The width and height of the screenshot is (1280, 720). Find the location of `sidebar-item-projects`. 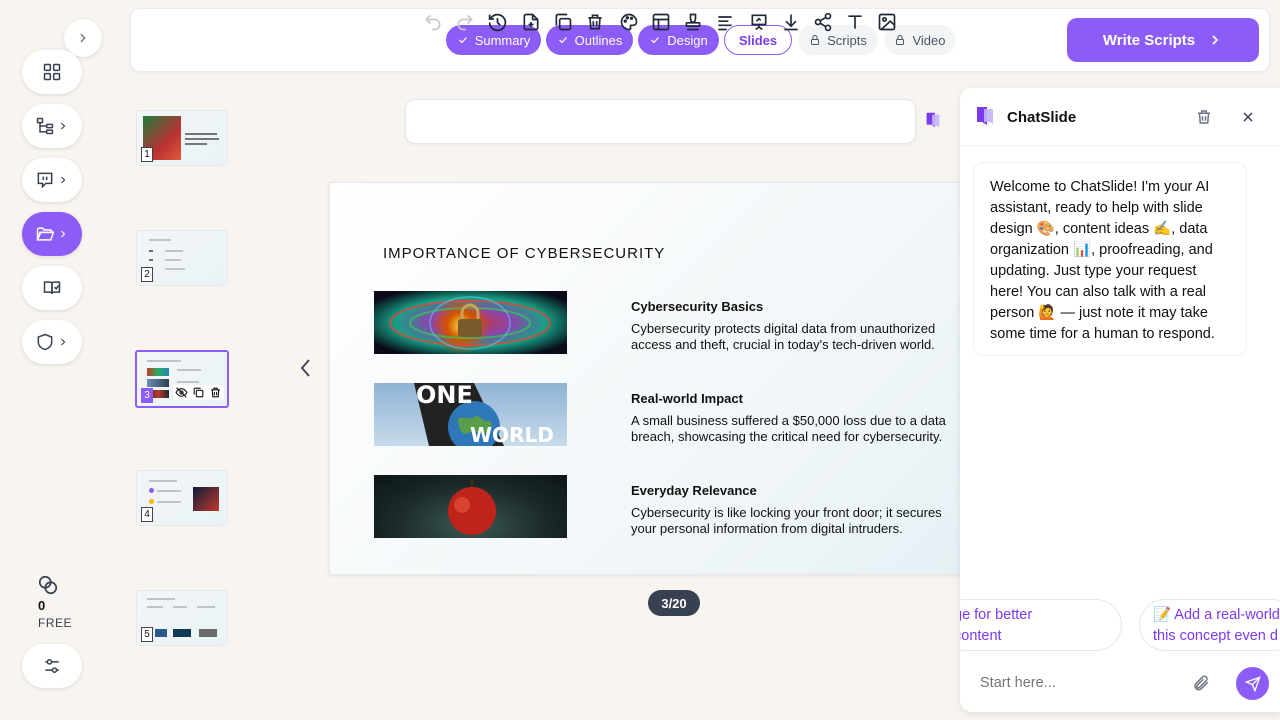

sidebar-item-projects is located at coordinates (52, 234).